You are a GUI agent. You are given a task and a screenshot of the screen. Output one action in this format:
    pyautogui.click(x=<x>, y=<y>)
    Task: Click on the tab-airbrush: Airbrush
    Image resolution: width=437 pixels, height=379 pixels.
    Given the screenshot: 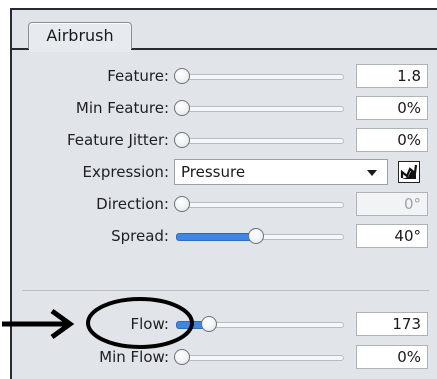 What is the action you would take?
    pyautogui.click(x=80, y=37)
    